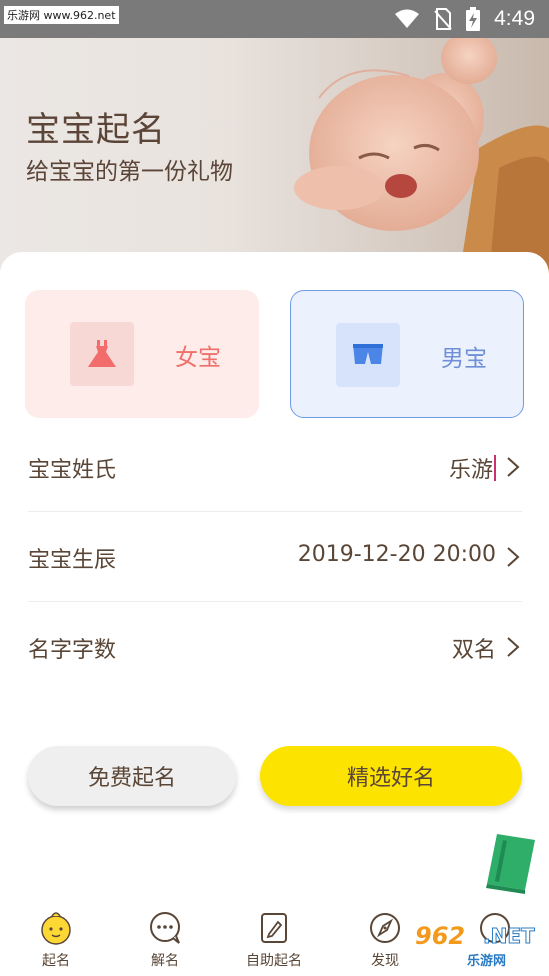 This screenshot has height=976, width=549. I want to click on watermark-logo: 962 .NET 乐游网, so click(476, 945).